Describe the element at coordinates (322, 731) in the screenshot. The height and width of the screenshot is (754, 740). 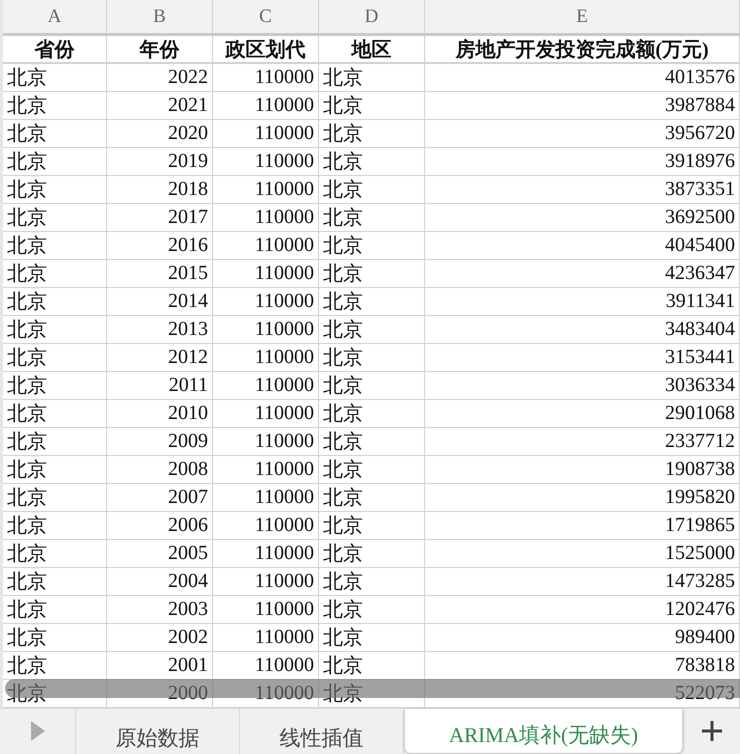
I see `sheet-tab: 线性插值` at that location.